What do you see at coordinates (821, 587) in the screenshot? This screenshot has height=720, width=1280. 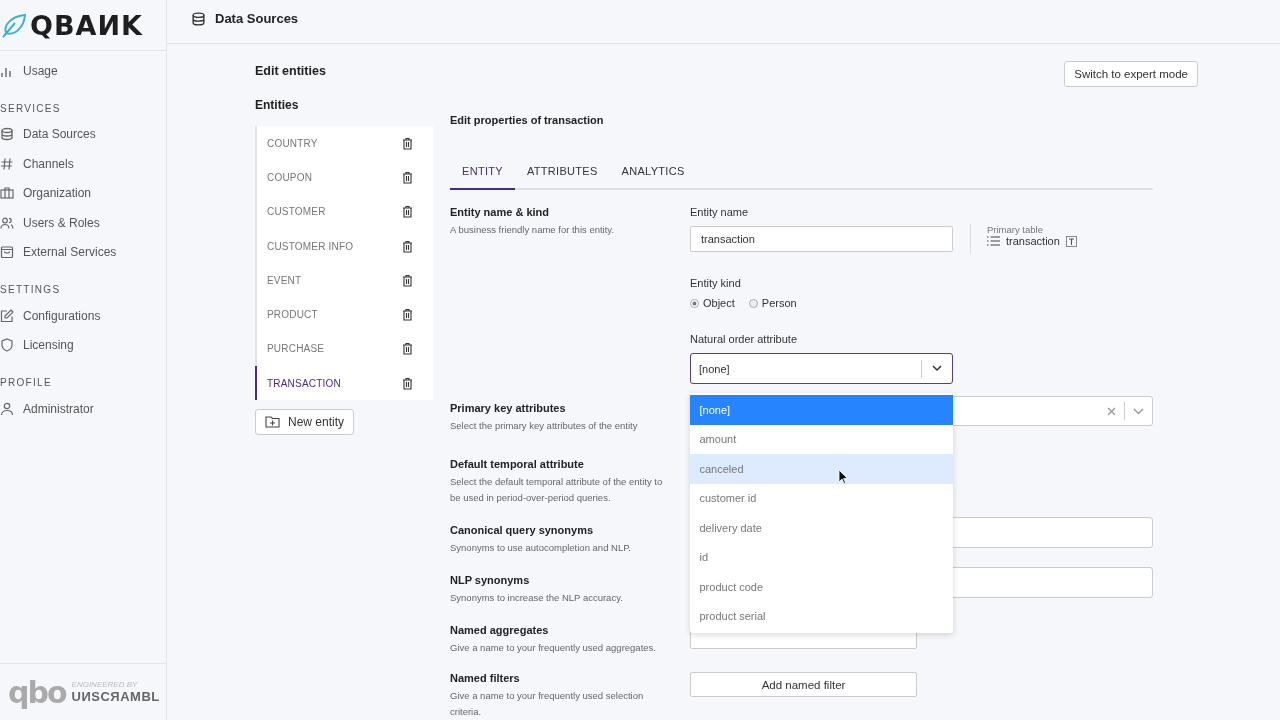 I see `dropdown-option: product code` at bounding box center [821, 587].